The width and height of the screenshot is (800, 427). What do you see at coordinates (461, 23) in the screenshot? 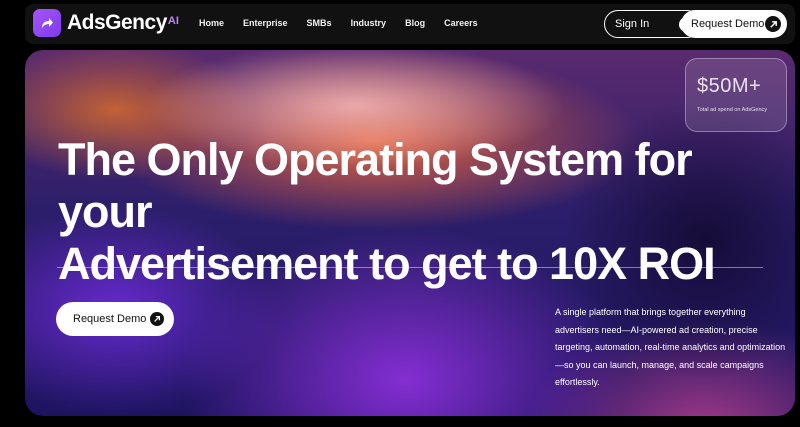
I see `nav-link-careers: Careers` at bounding box center [461, 23].